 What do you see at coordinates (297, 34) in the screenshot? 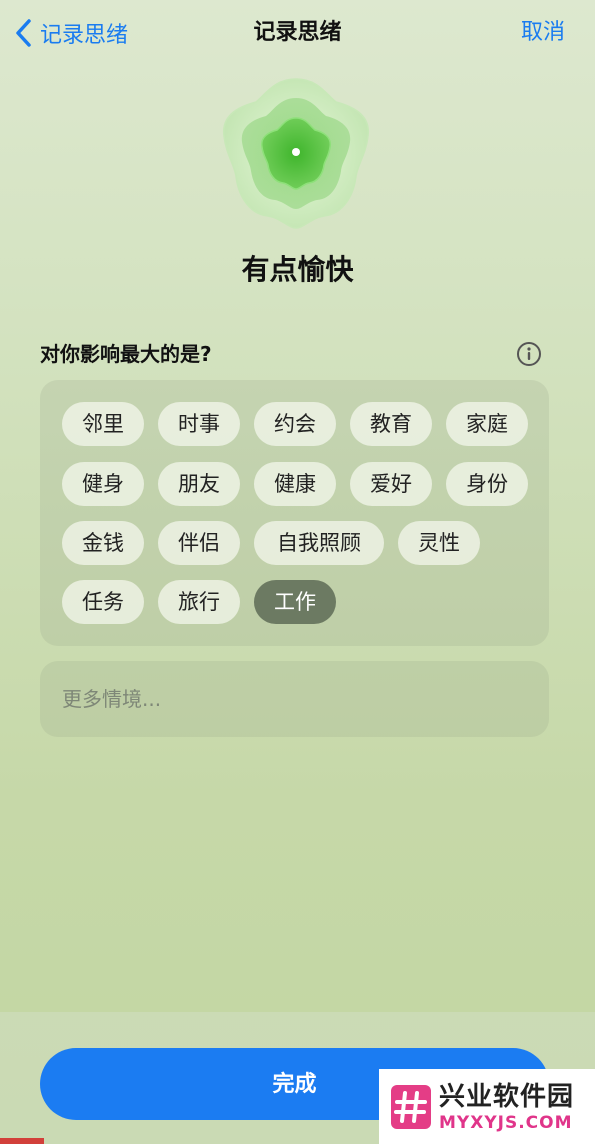
I see `nav-bar: 记录思绪 记录思绪 取消` at bounding box center [297, 34].